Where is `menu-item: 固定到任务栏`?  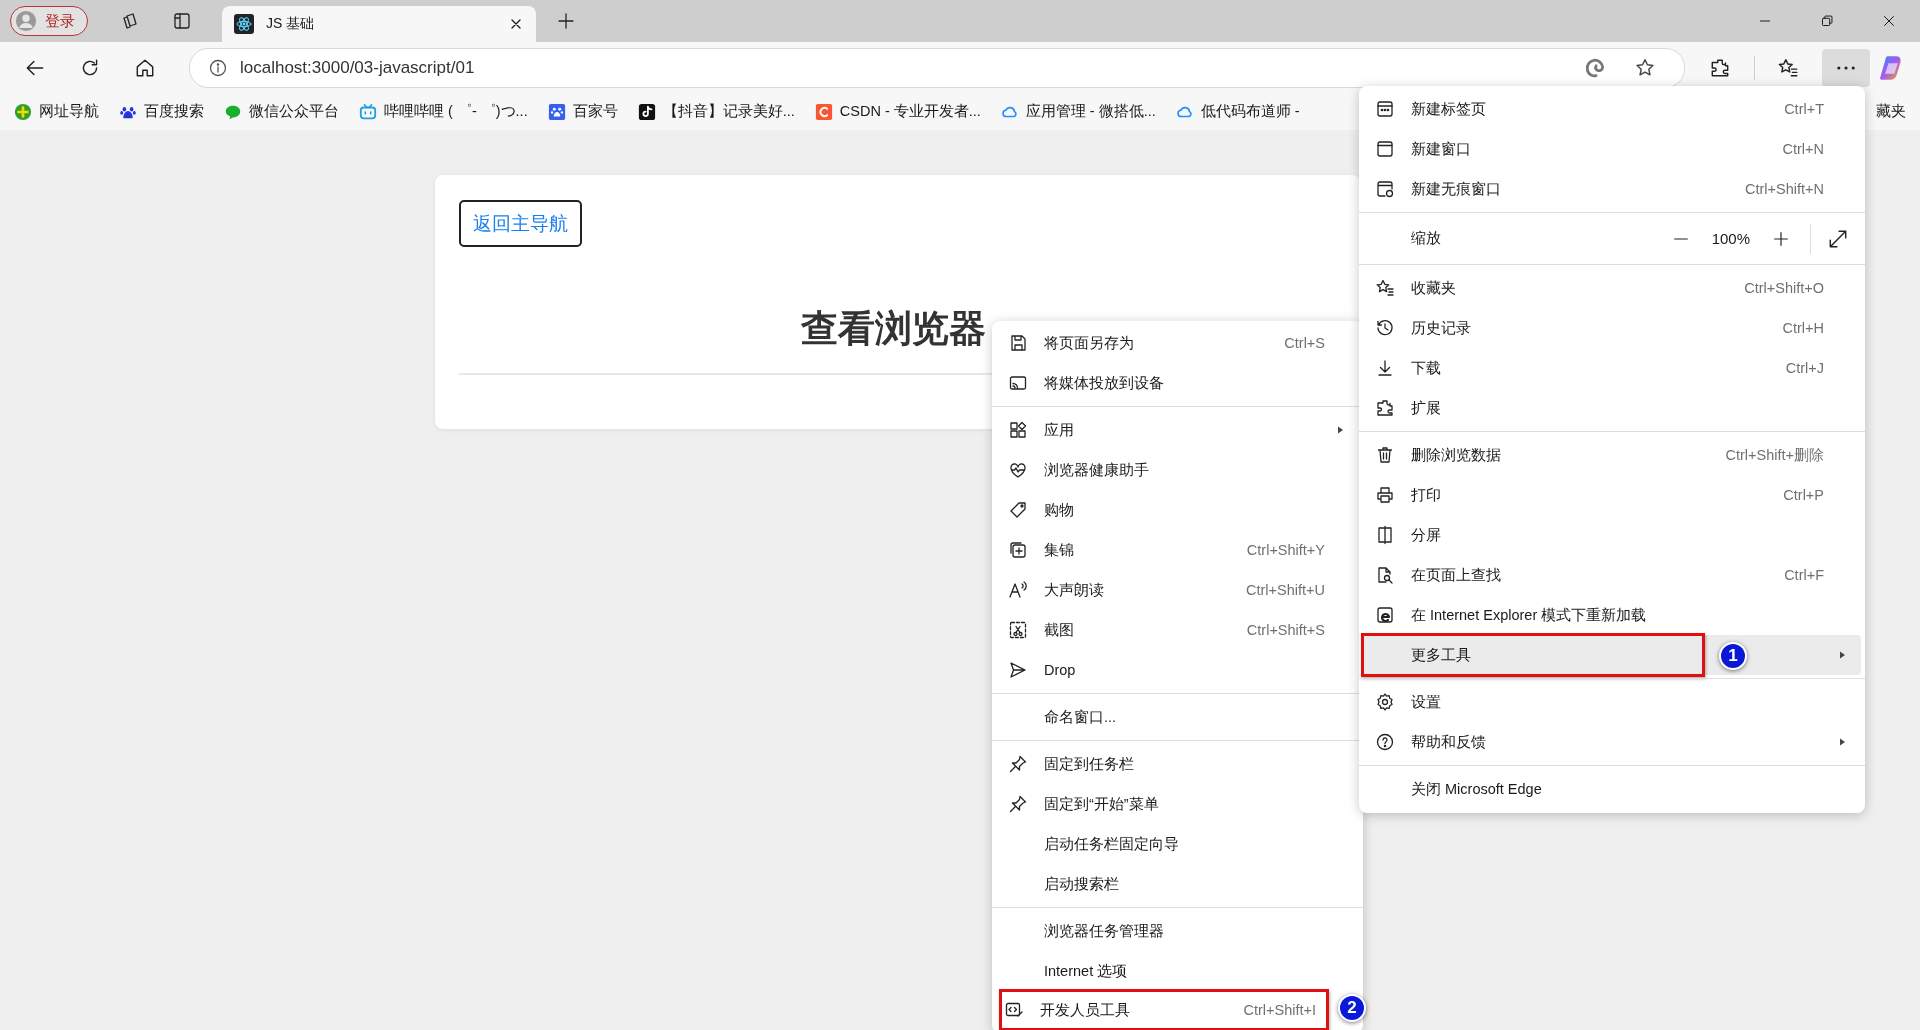
menu-item: 固定到任务栏 is located at coordinates (1177, 764).